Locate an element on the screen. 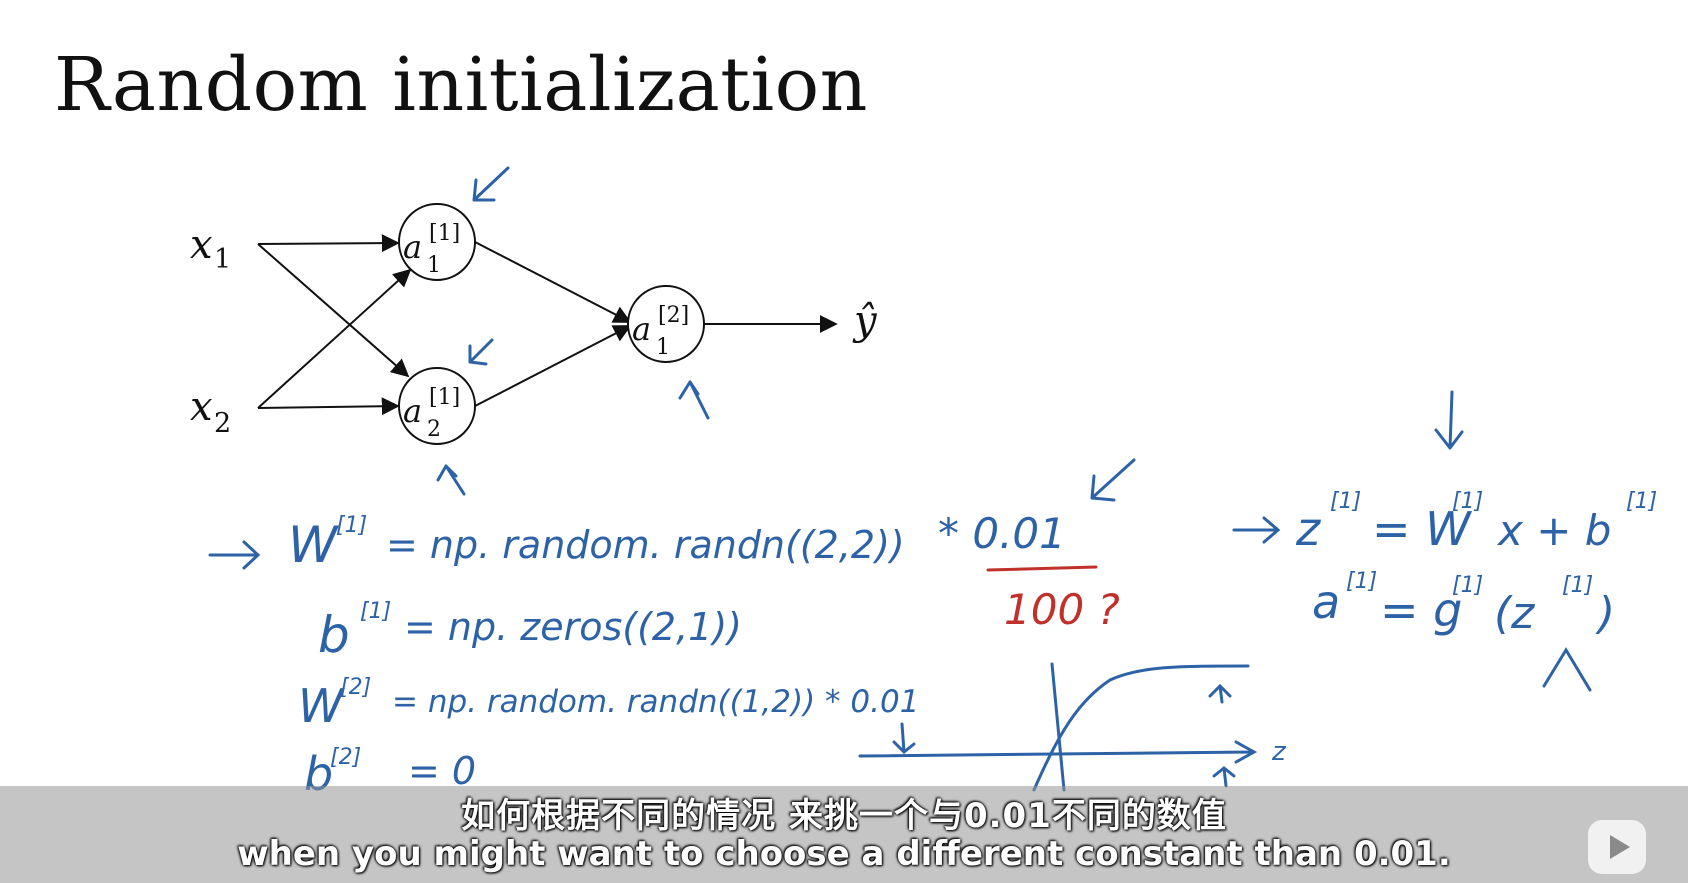 This screenshot has width=1688, height=883. edge-x2-a1 is located at coordinates (334, 338).